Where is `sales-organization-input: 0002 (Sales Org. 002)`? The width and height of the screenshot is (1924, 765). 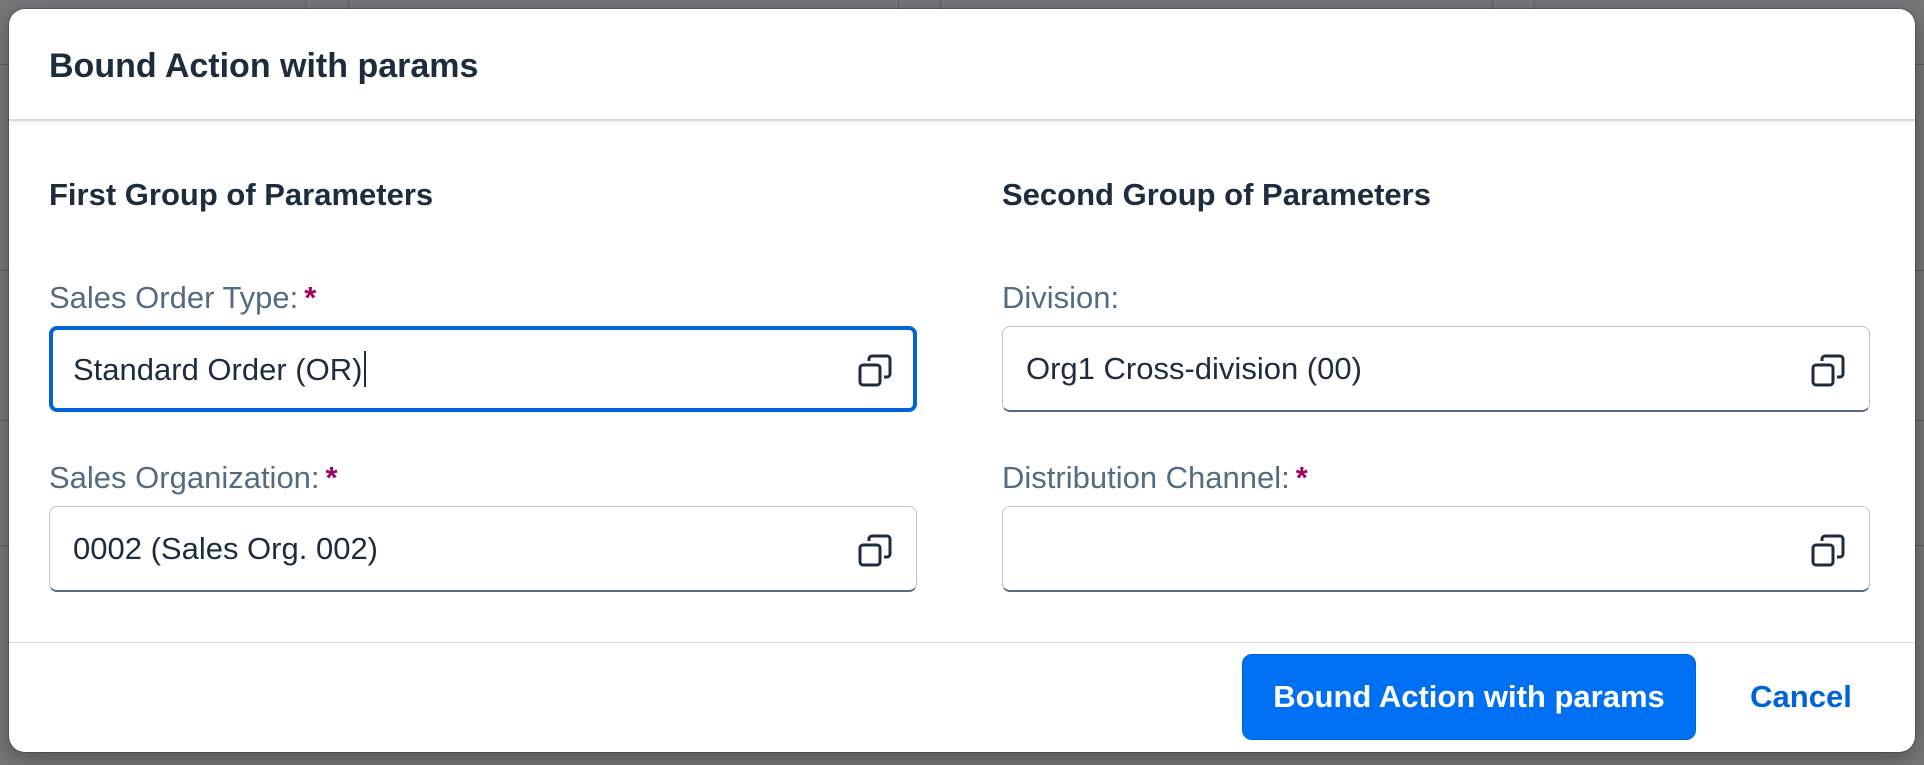 sales-organization-input: 0002 (Sales Org. 002) is located at coordinates (483, 549).